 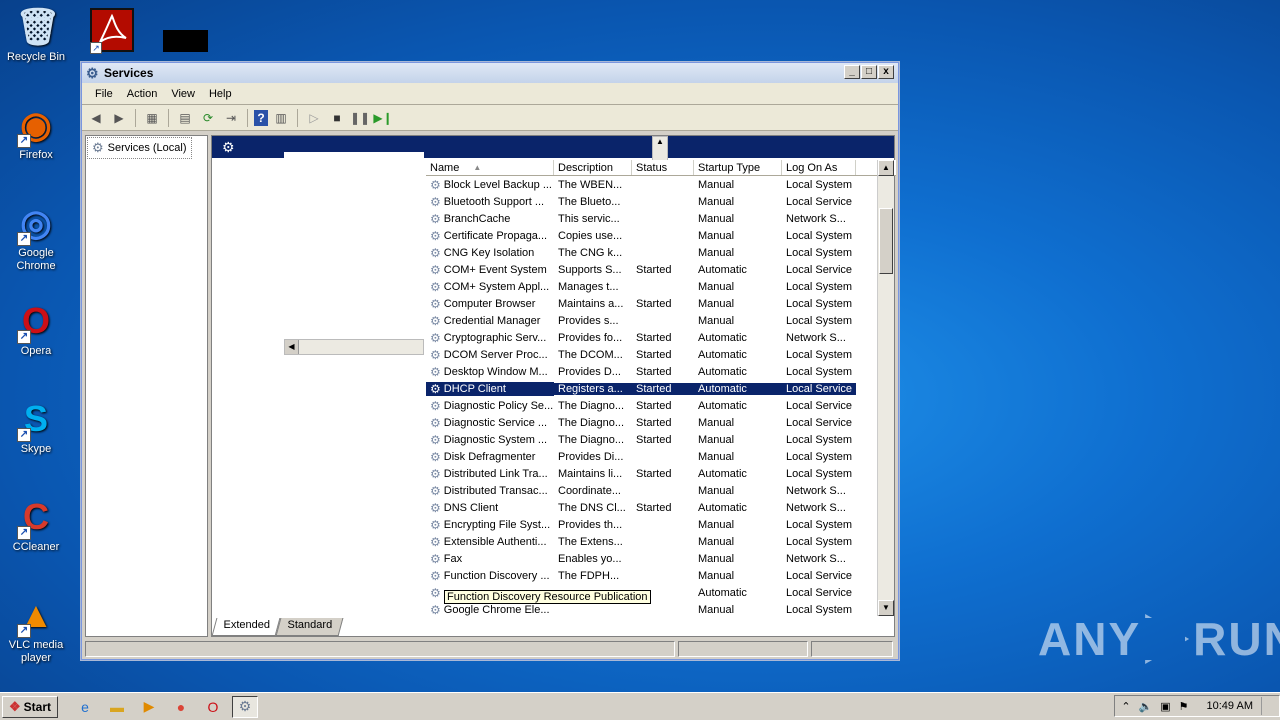 I want to click on clock: 10:49 AM, so click(x=1230, y=706).